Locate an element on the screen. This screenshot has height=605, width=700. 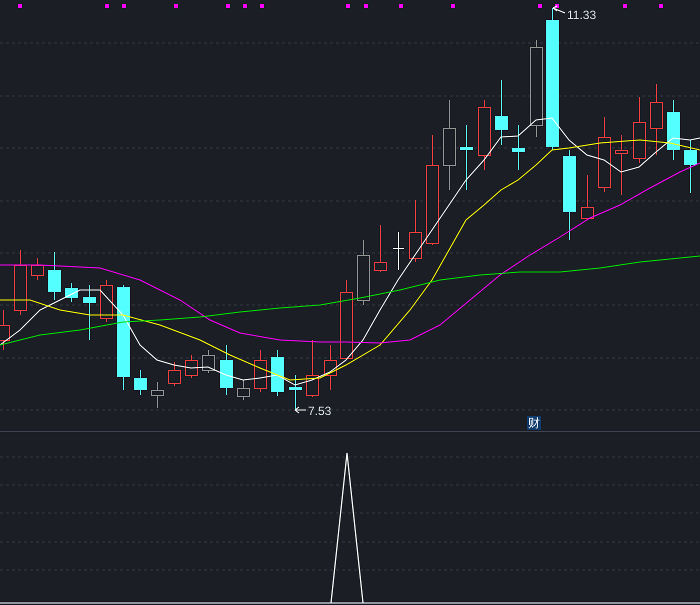
price-label: 11.33 is located at coordinates (581, 15).